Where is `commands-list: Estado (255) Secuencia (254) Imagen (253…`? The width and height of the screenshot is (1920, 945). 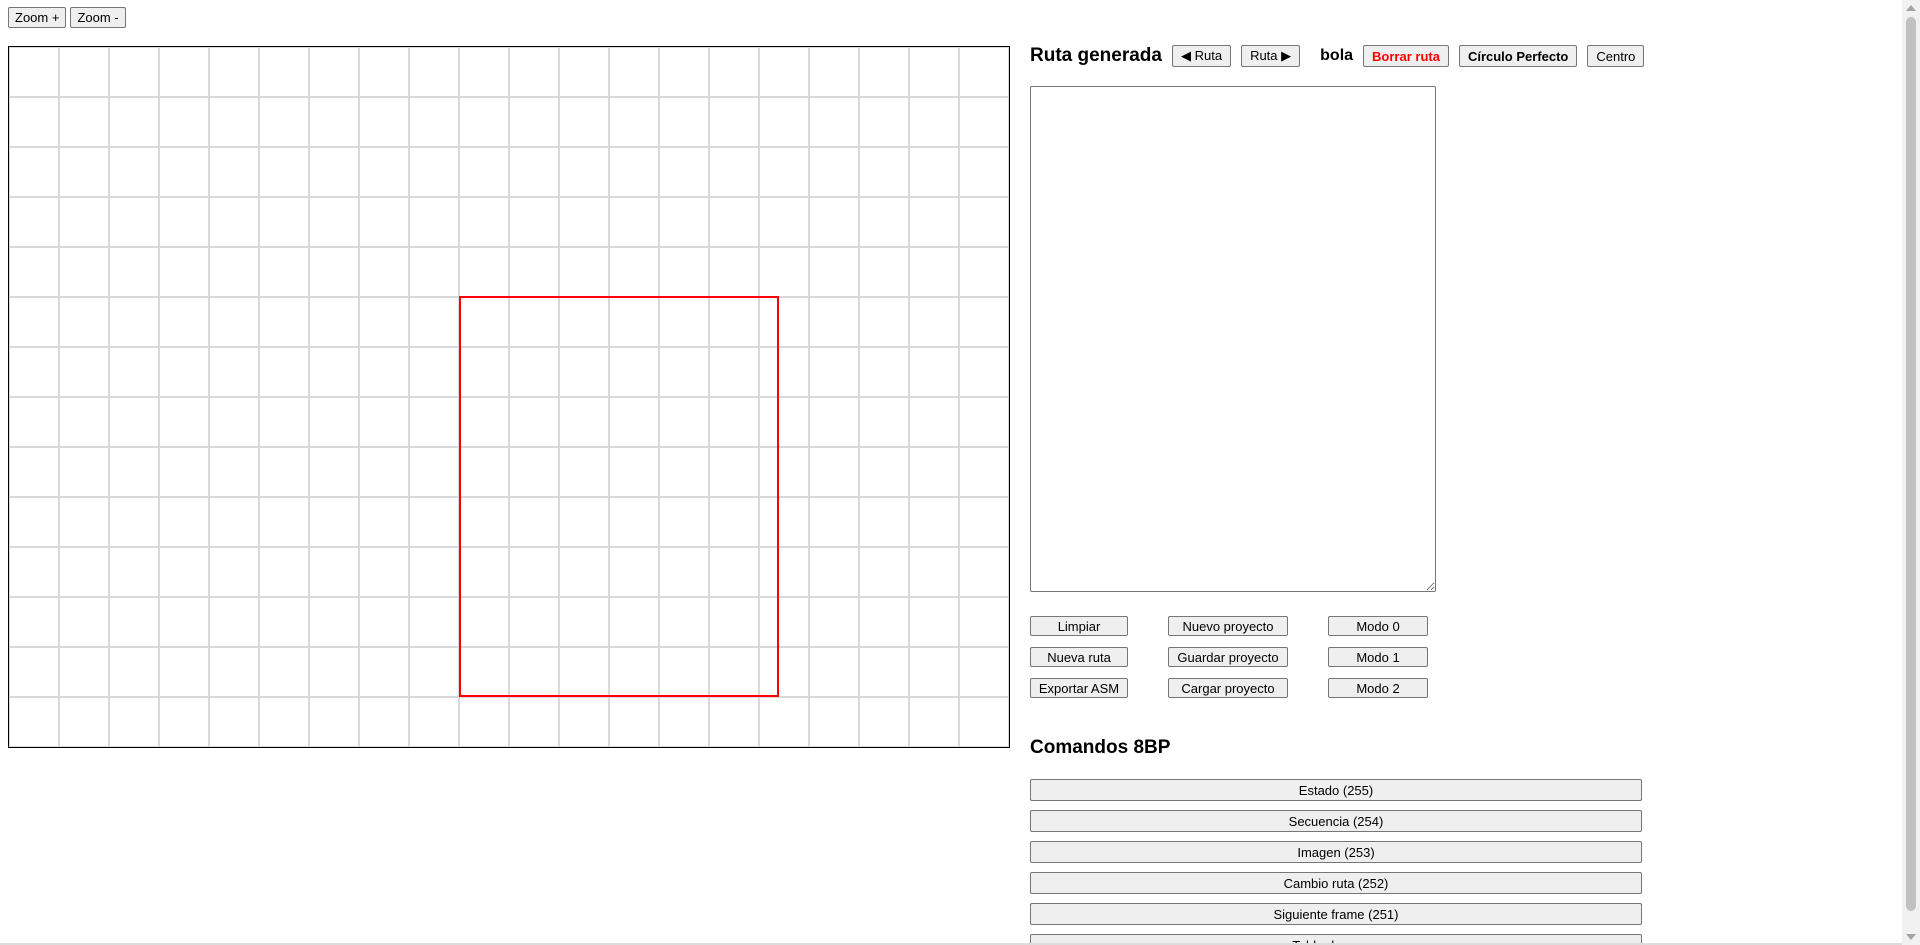
commands-list: Estado (255) Secuencia (254) Imagen (253… is located at coordinates (1336, 862).